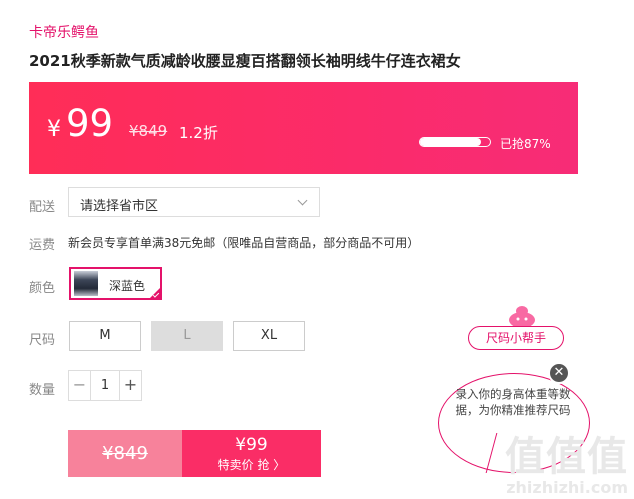 Image resolution: width=634 pixels, height=499 pixels. I want to click on buy-now-button: ¥99 特卖价 抢 〉, so click(251, 453).